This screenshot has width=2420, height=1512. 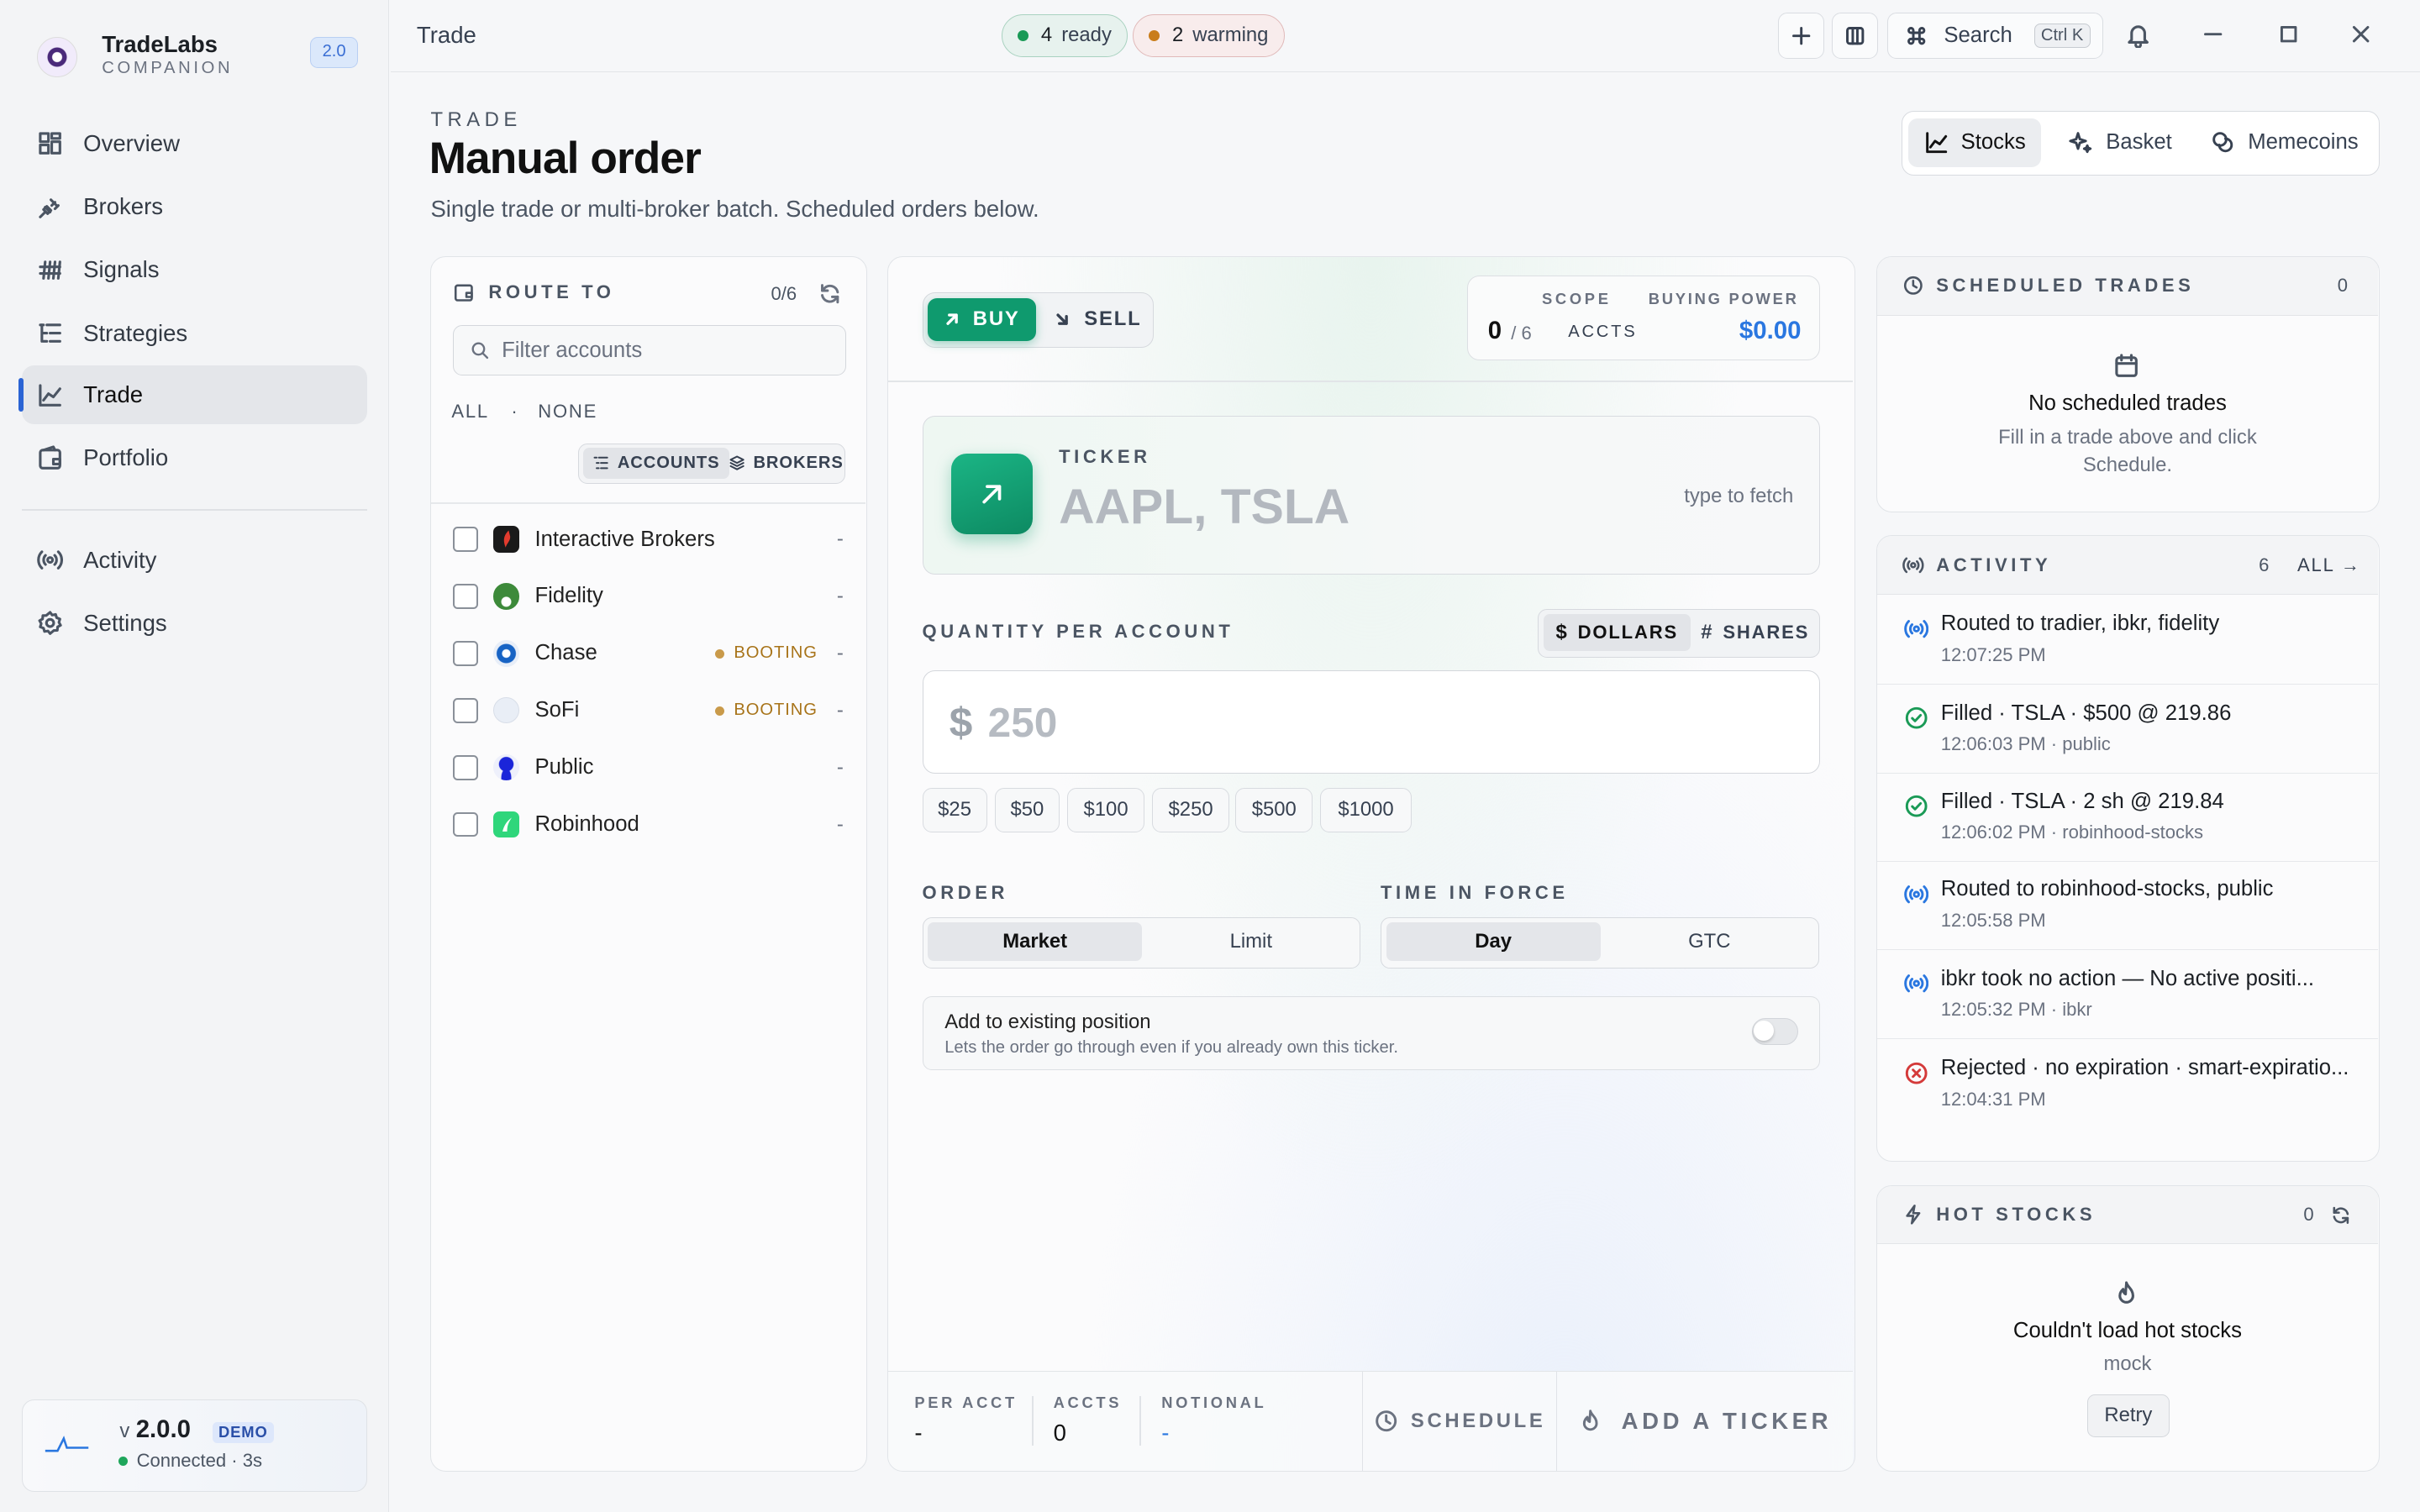 What do you see at coordinates (2285, 143) in the screenshot?
I see `tab-memecoins: Memecoins` at bounding box center [2285, 143].